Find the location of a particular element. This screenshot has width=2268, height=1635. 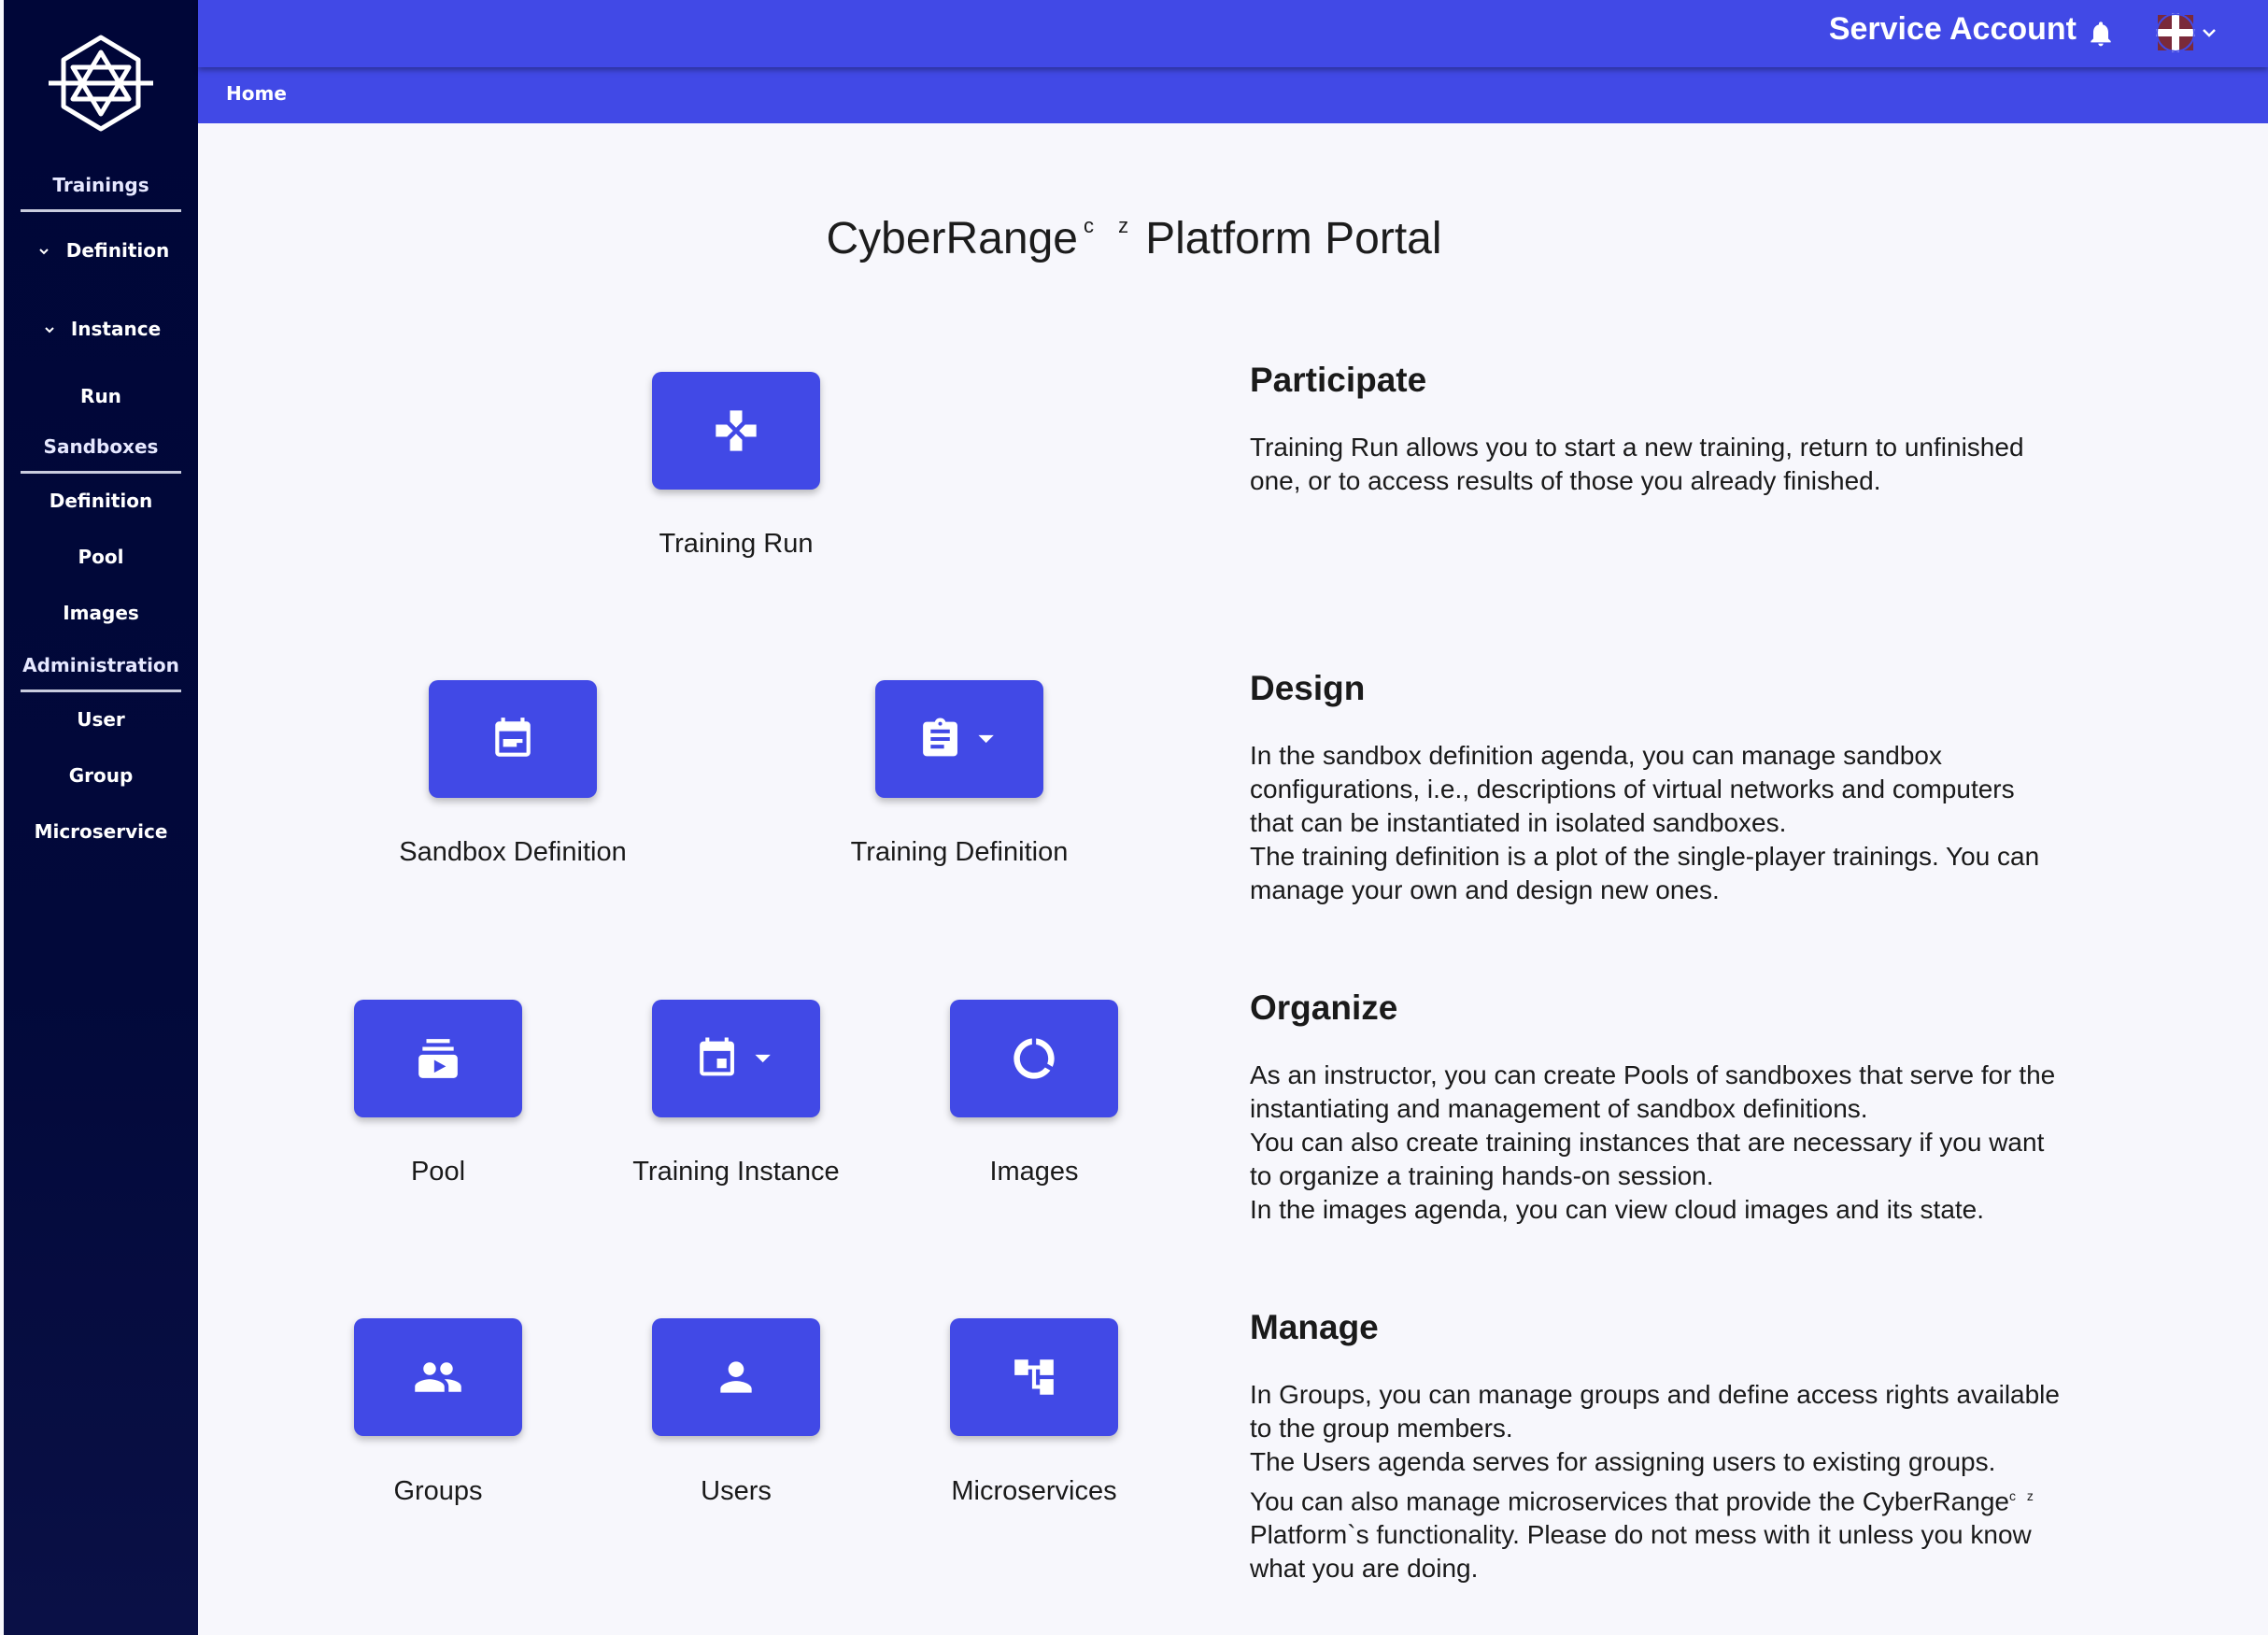

donut-icon is located at coordinates (1034, 1058).